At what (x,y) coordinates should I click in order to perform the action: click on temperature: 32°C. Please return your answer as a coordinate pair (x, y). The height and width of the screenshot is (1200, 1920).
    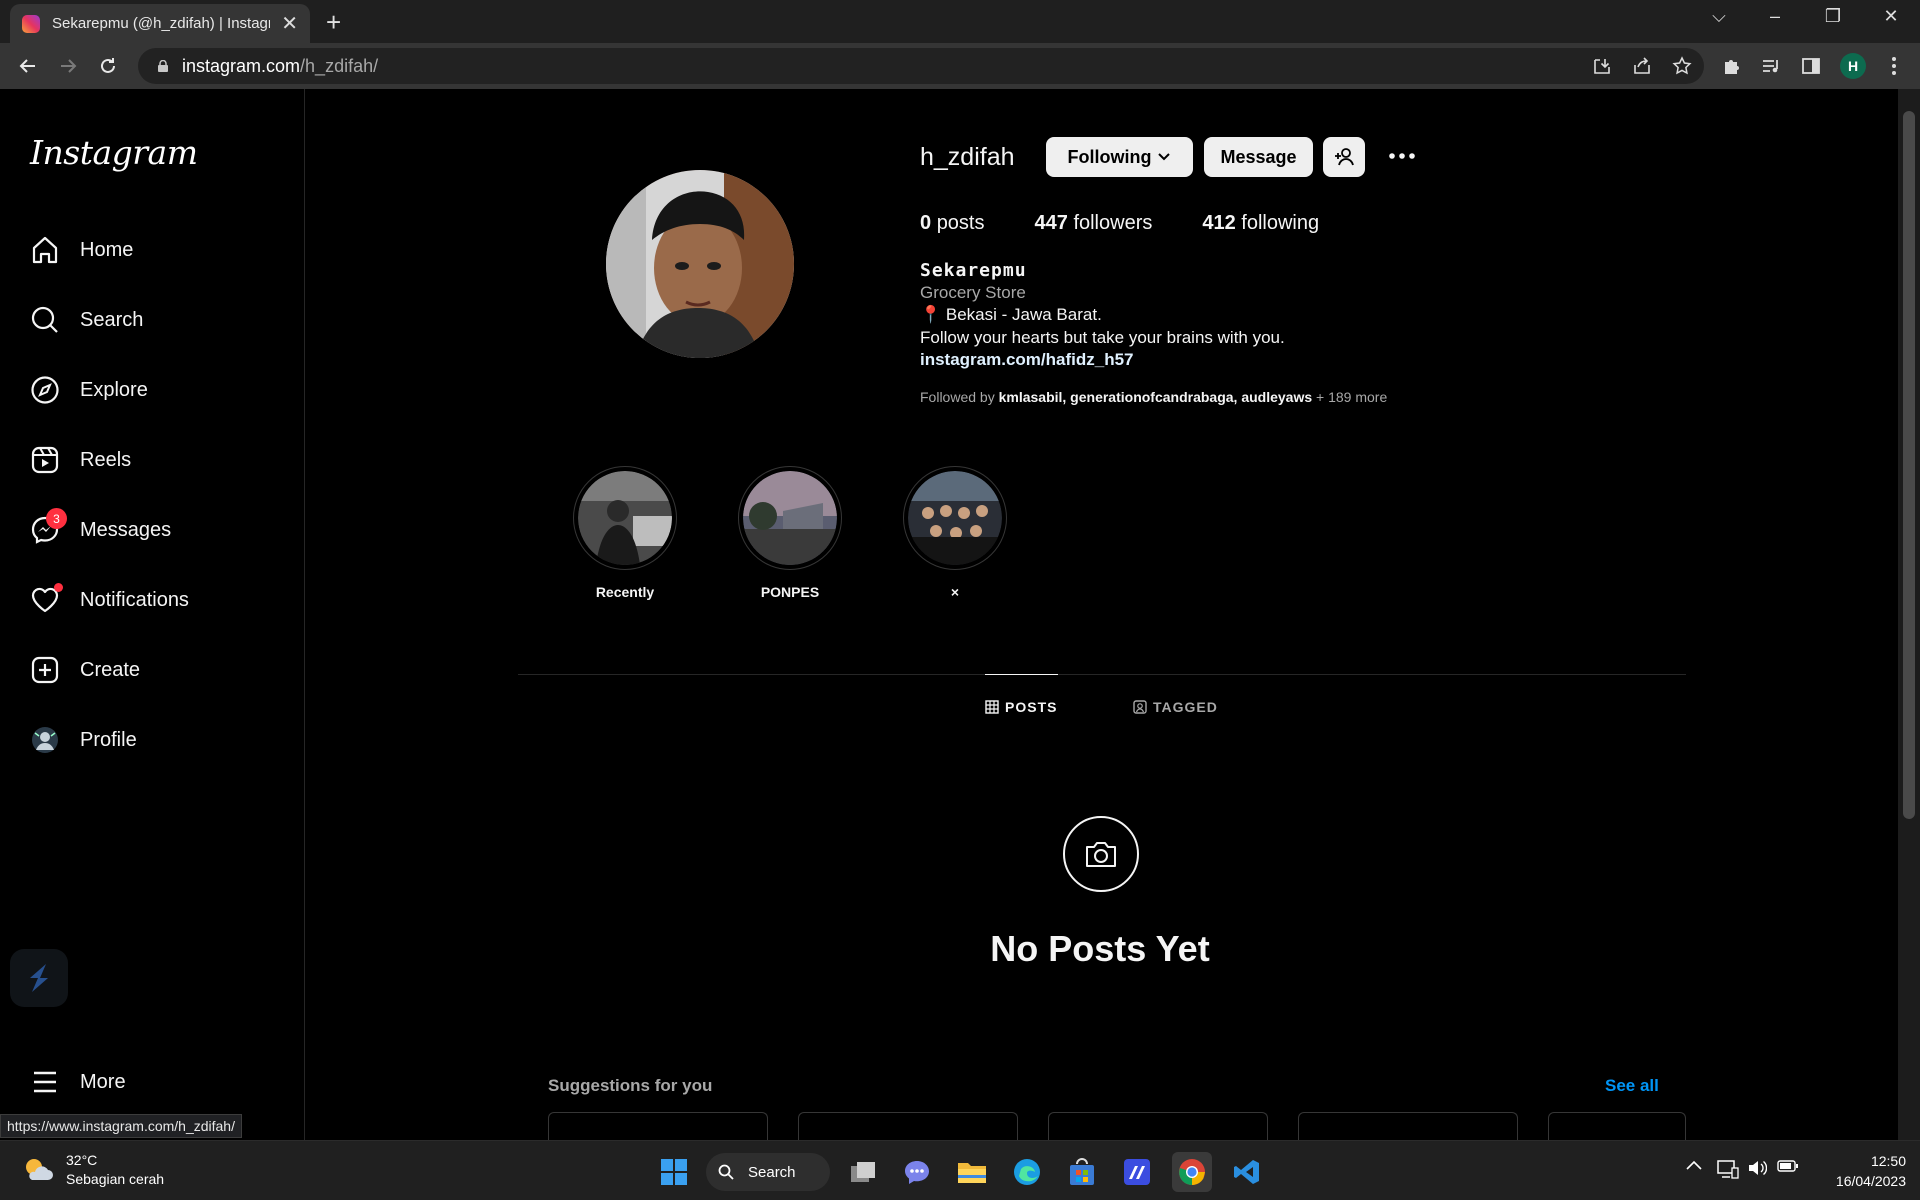
    Looking at the image, I should click on (82, 1160).